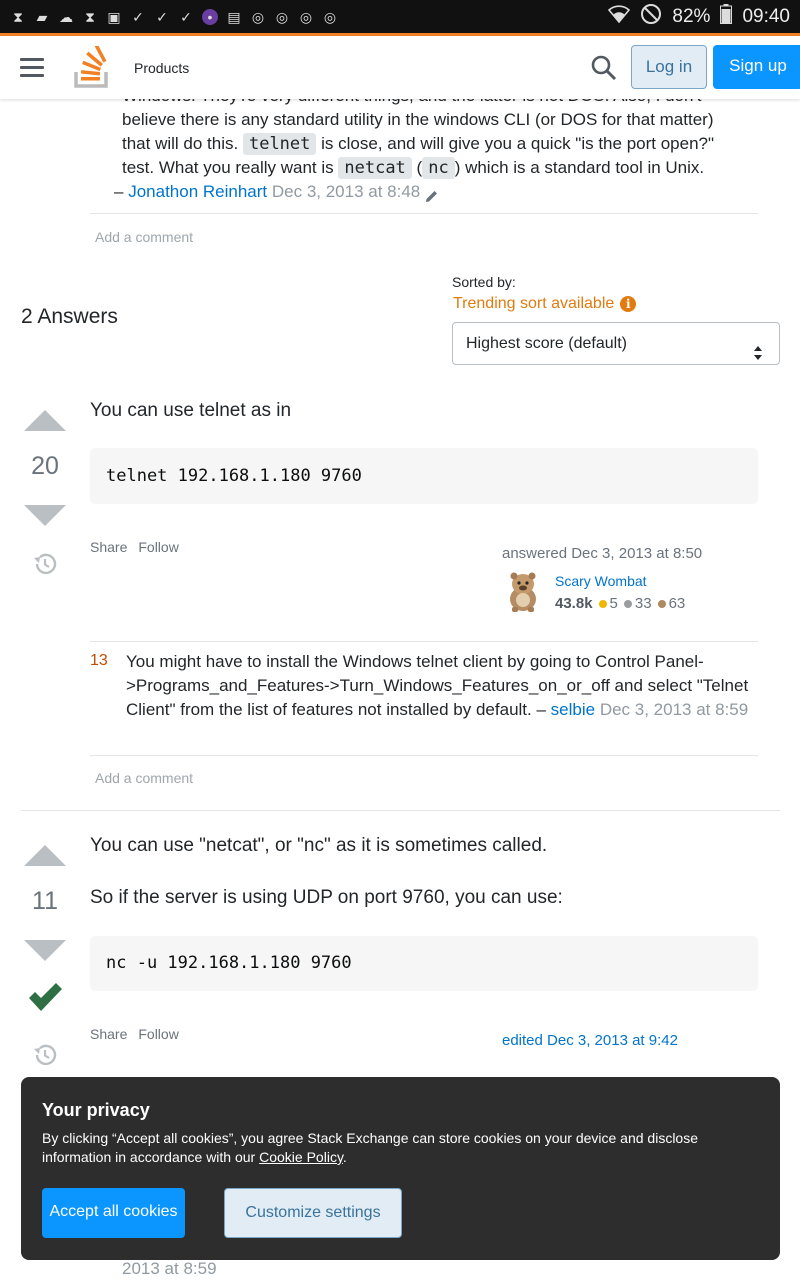 Image resolution: width=800 pixels, height=1280 pixels. I want to click on comment-date: Dec 3, 2013 at 8:59, so click(674, 709).